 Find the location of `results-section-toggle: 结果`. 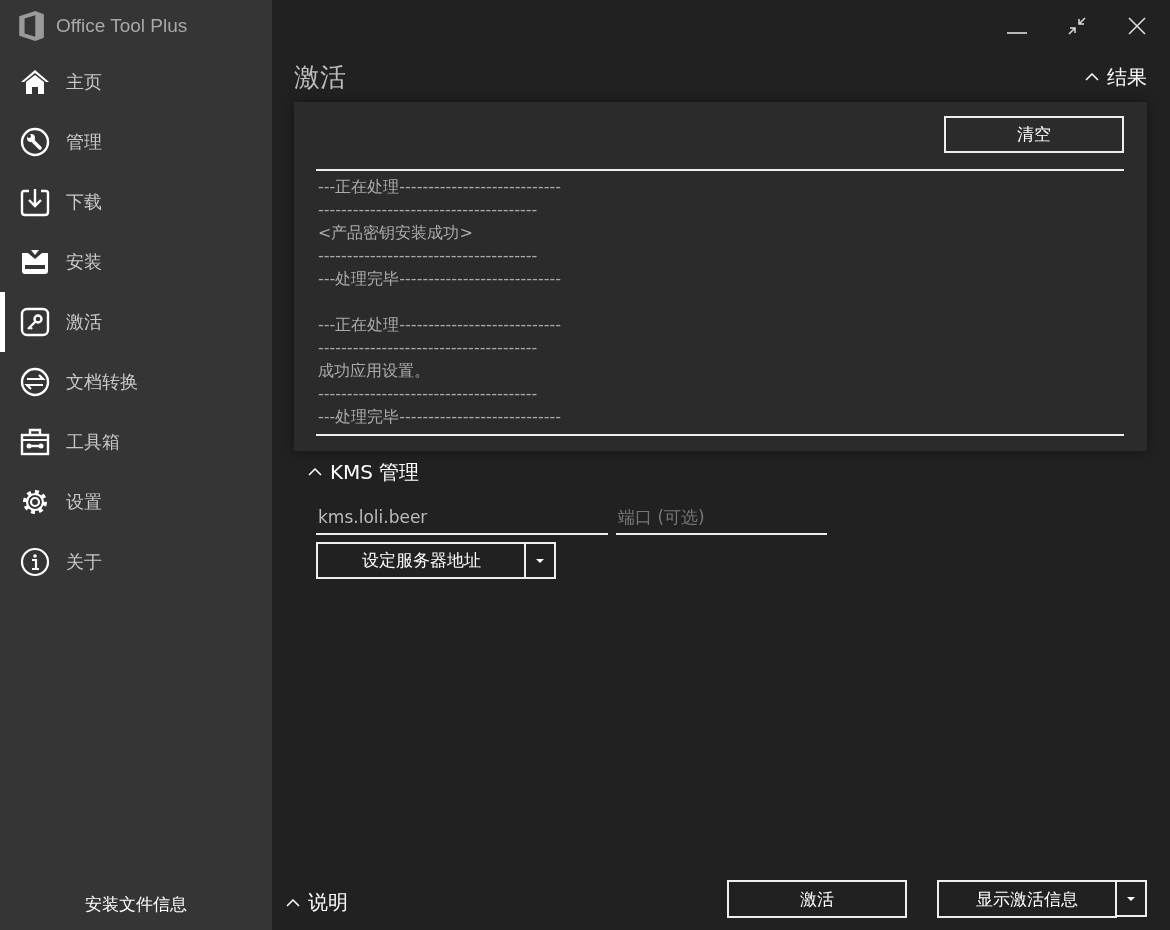

results-section-toggle: 结果 is located at coordinates (1116, 77).